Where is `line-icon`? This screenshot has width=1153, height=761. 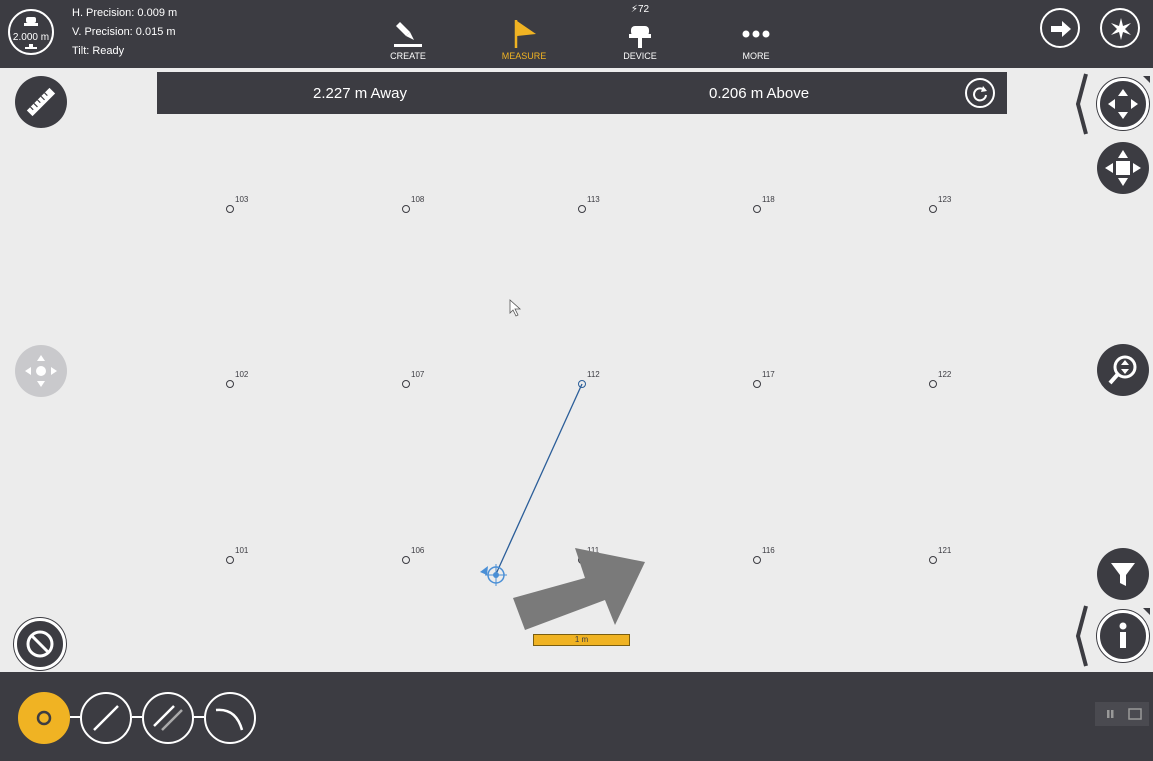 line-icon is located at coordinates (106, 718).